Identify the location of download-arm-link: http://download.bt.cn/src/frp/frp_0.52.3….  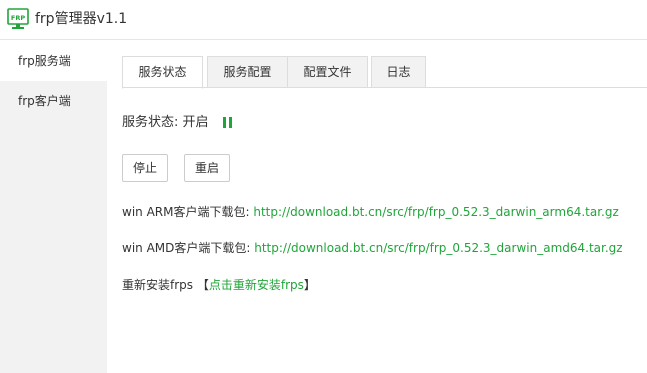
(435, 212).